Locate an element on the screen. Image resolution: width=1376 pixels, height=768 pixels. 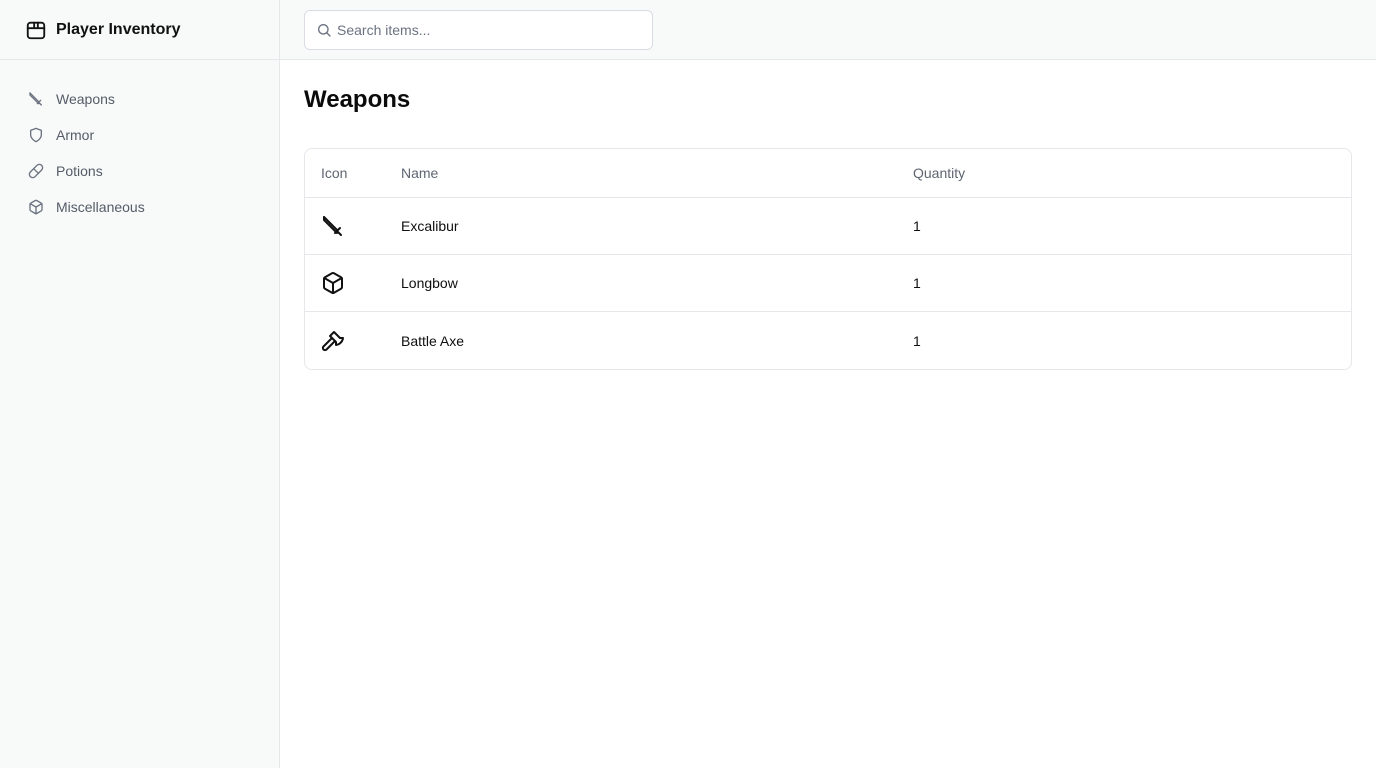
column-header-icon: Icon is located at coordinates (334, 173).